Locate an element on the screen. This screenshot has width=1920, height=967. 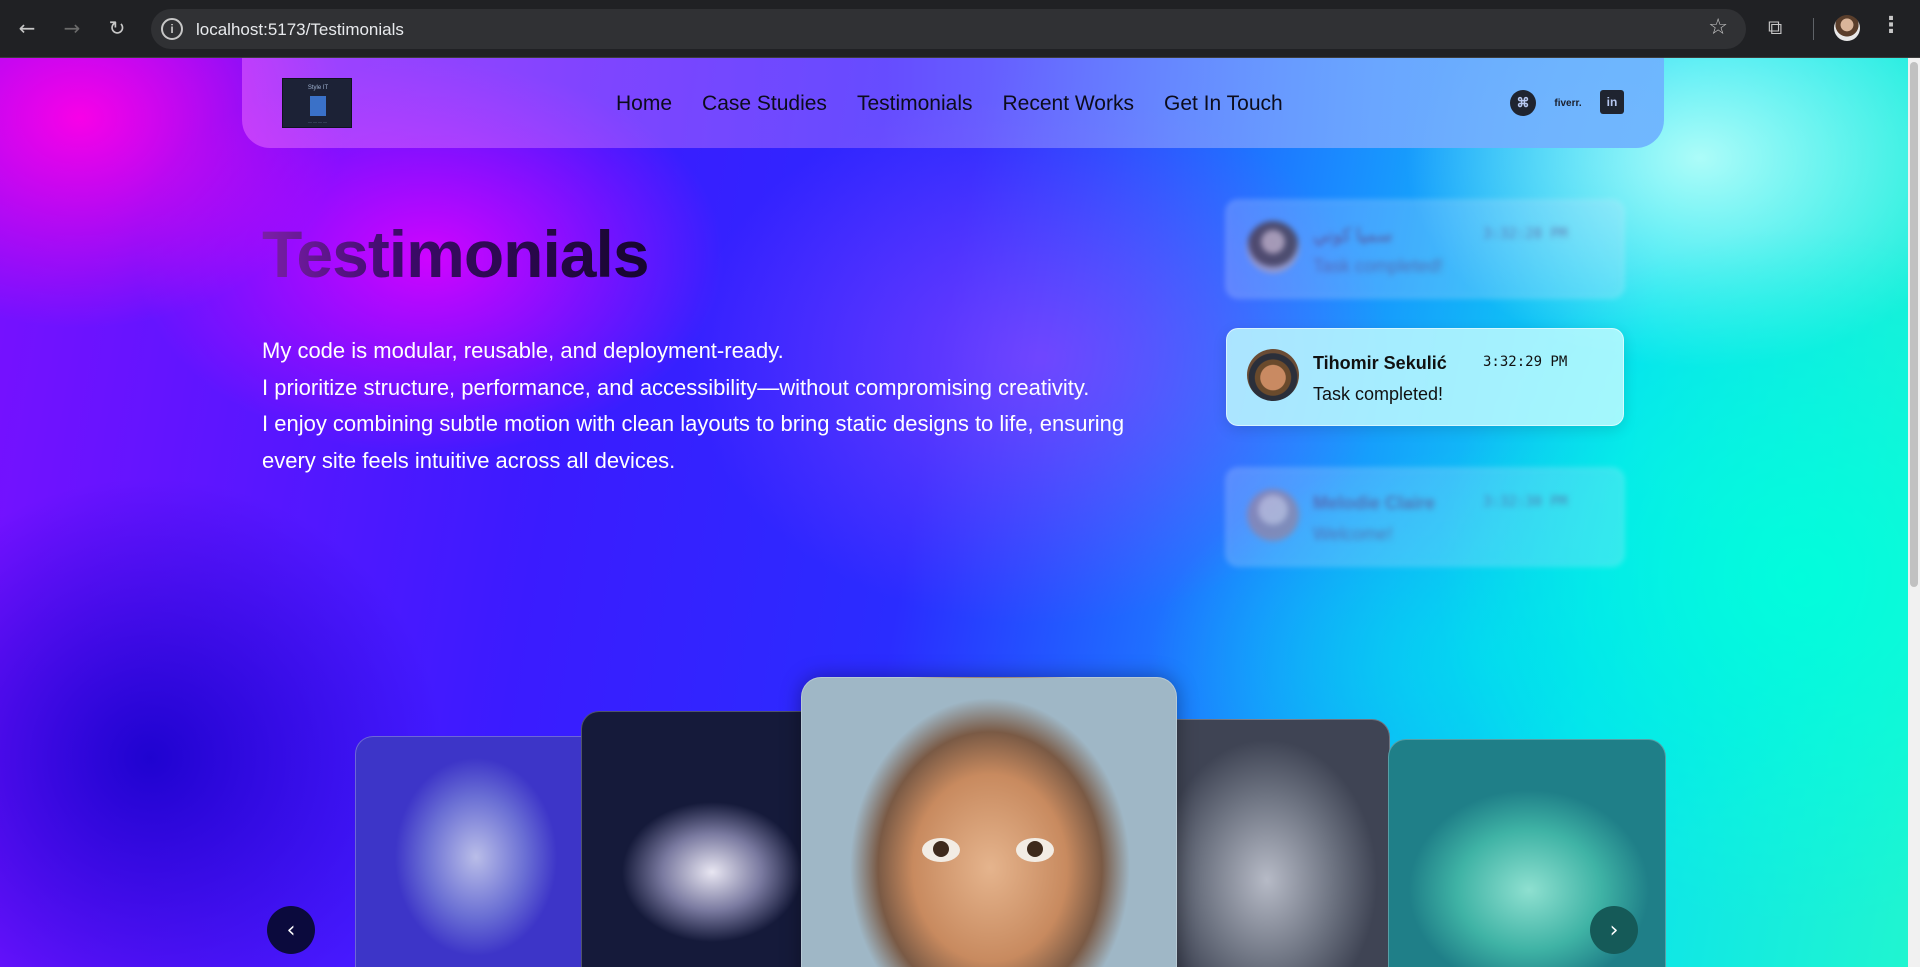
github-icon: ⌘ is located at coordinates (1523, 103).